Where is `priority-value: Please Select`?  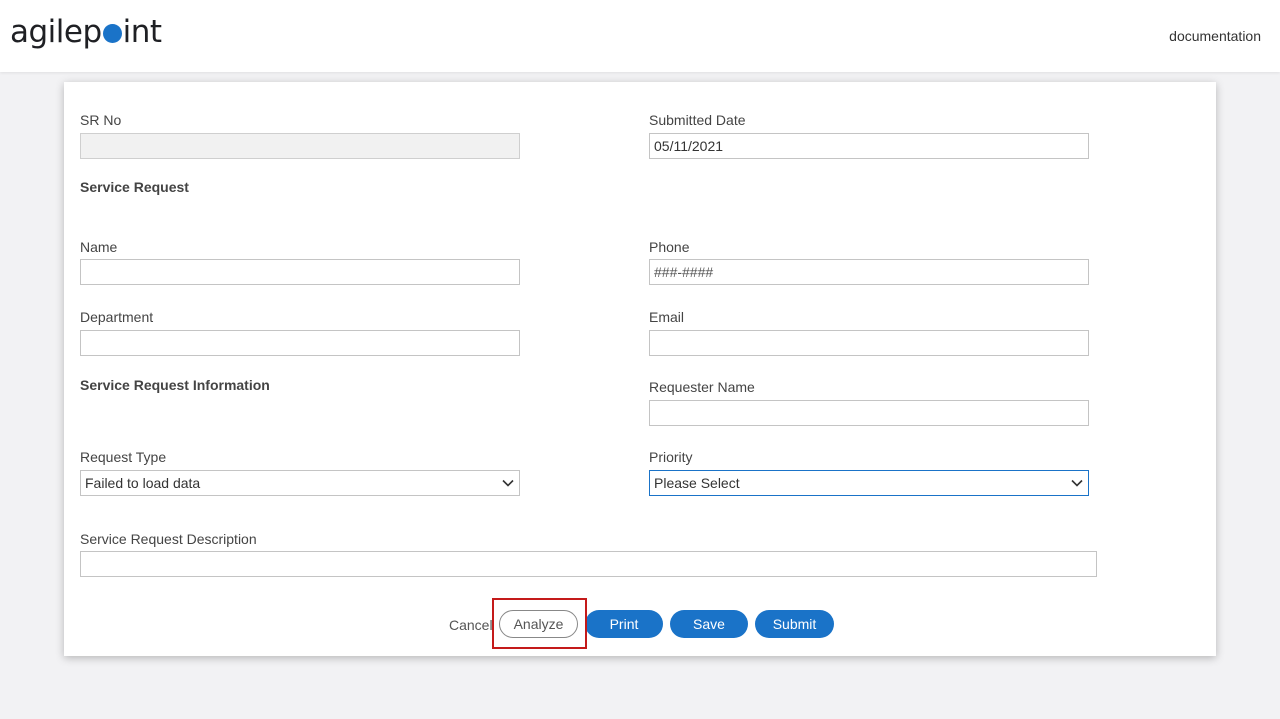
priority-value: Please Select is located at coordinates (697, 483).